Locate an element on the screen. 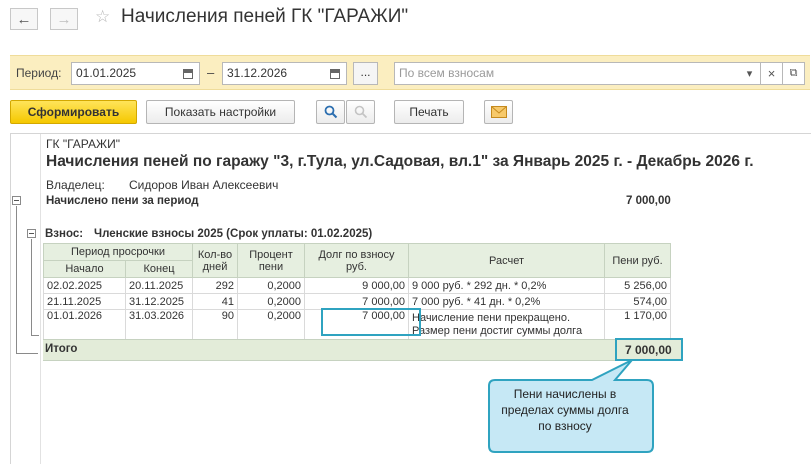 This screenshot has width=811, height=464. col-calc: Расчет is located at coordinates (506, 260).